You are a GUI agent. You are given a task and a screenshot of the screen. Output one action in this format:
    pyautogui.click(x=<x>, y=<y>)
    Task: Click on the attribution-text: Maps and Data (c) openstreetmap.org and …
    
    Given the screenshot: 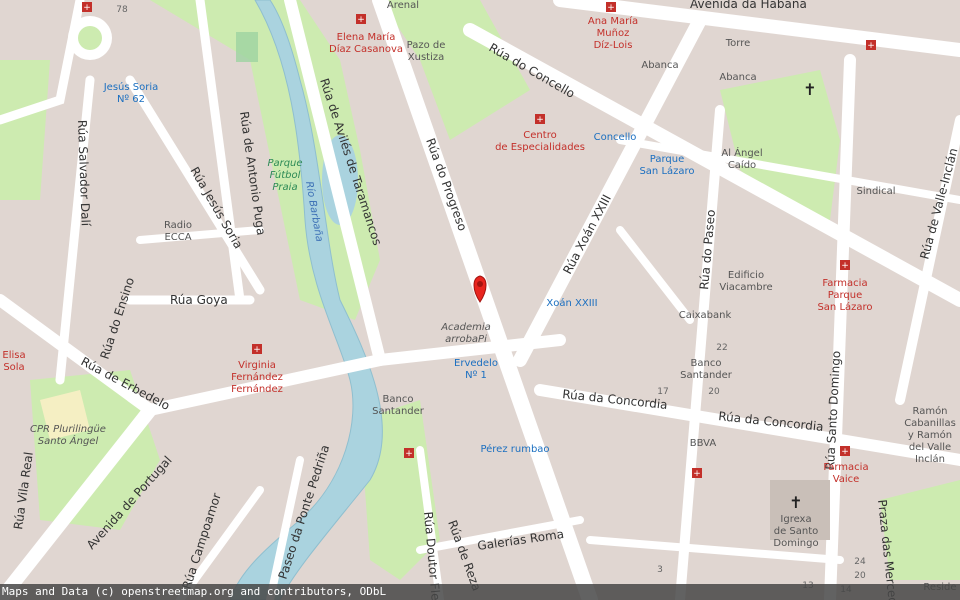 What is the action you would take?
    pyautogui.click(x=194, y=591)
    